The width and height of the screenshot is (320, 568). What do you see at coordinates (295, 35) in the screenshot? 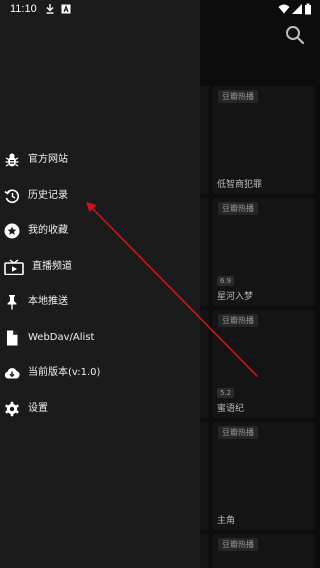
I see `search-icon` at bounding box center [295, 35].